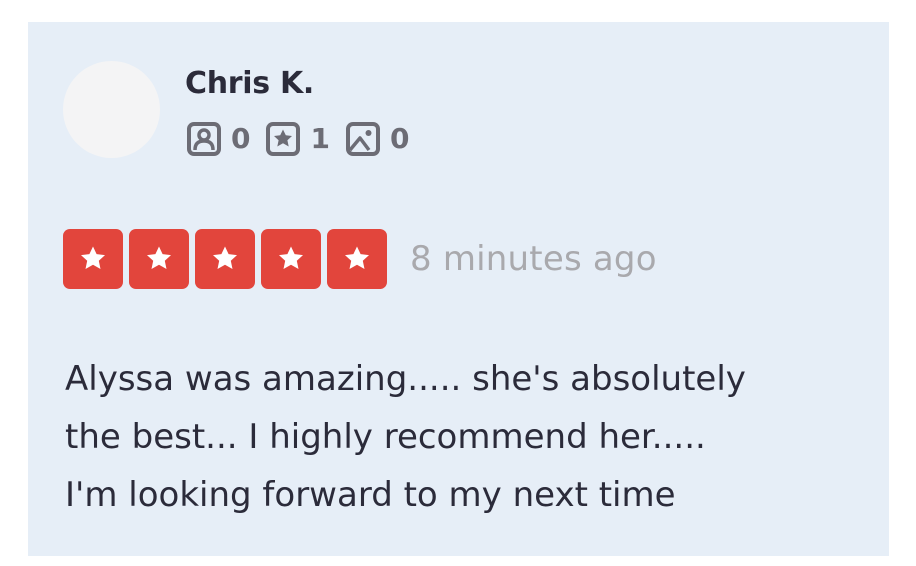 This screenshot has width=916, height=566. Describe the element at coordinates (533, 259) in the screenshot. I see `review-timestamp: 8 minutes ago` at that location.